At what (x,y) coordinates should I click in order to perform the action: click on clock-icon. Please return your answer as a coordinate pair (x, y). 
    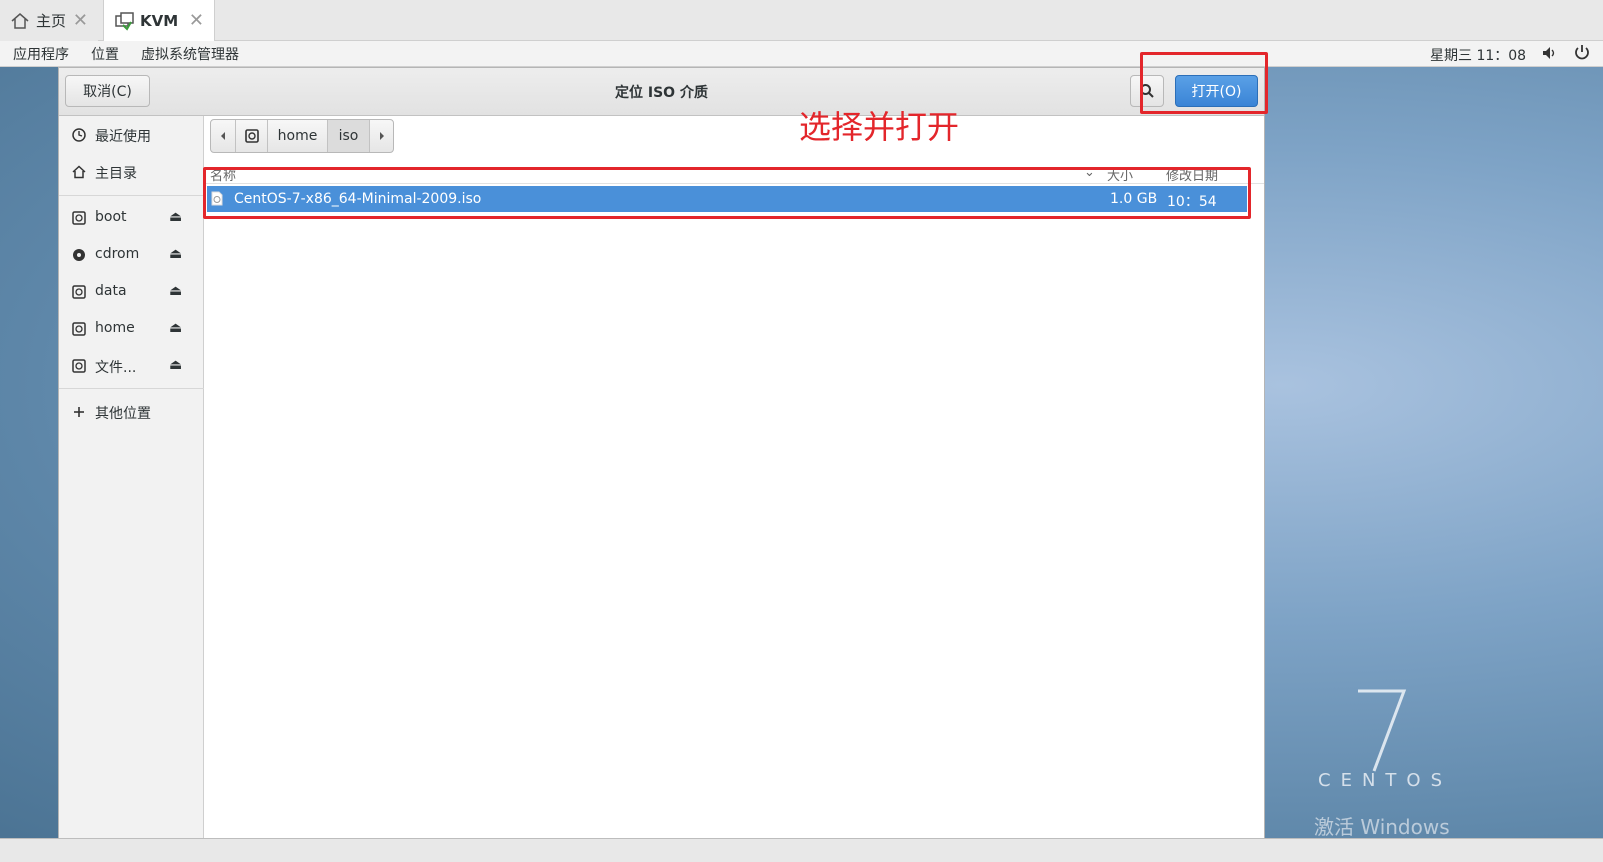
    Looking at the image, I should click on (79, 135).